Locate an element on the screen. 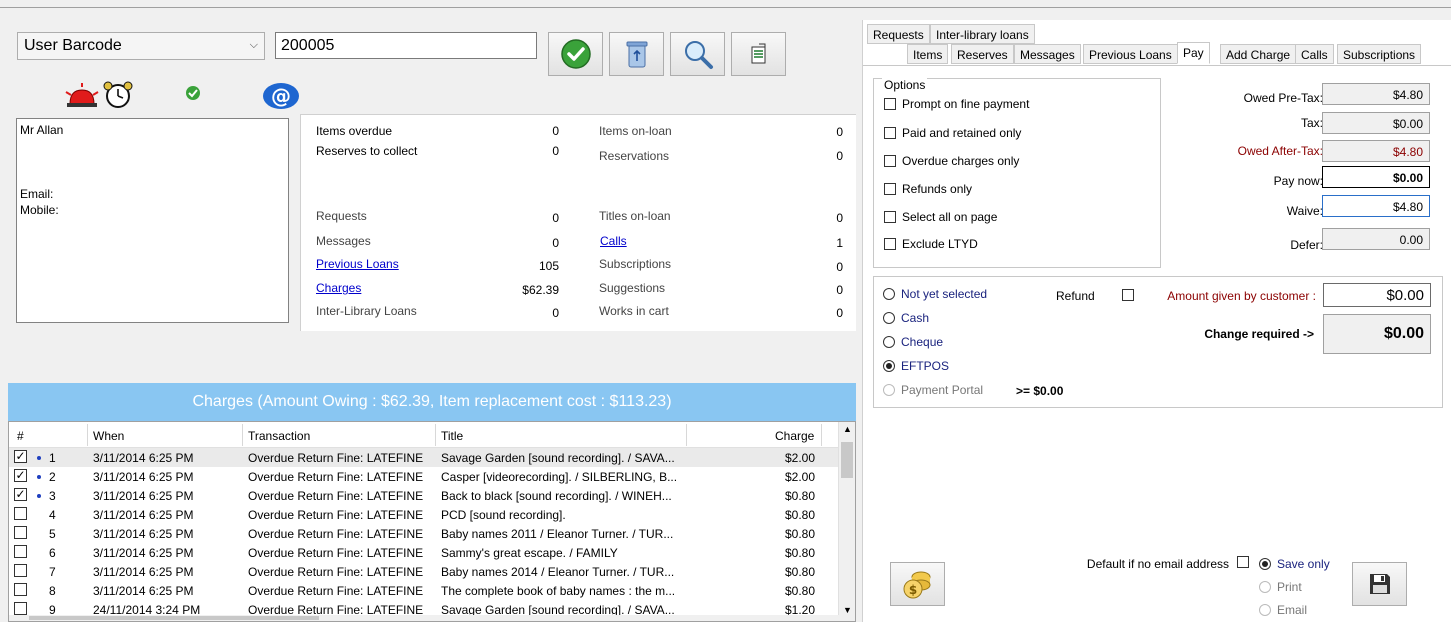  method-eftpos: EFTPOS is located at coordinates (916, 366).